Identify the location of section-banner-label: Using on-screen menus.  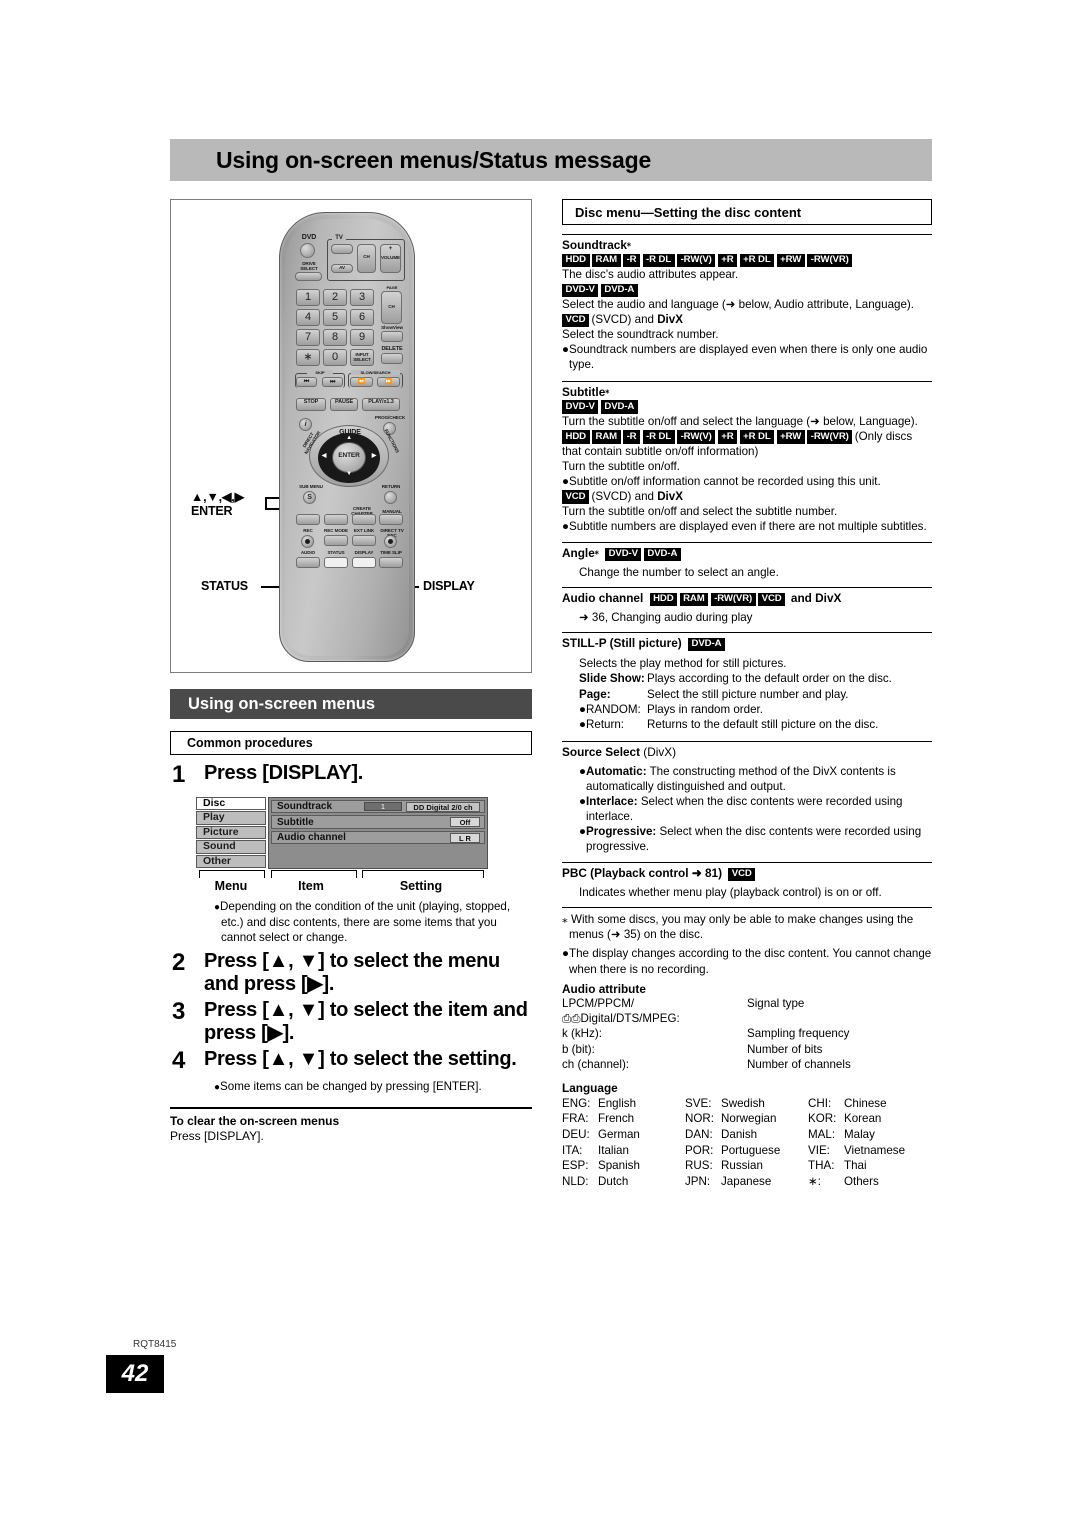
(282, 703).